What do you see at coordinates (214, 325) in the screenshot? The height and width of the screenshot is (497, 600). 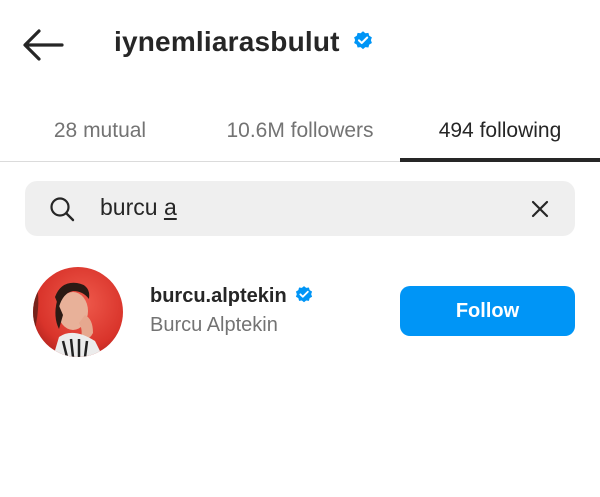 I see `result-full-name: Burcu Alptekin` at bounding box center [214, 325].